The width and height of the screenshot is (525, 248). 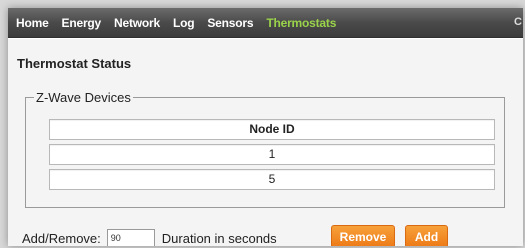 What do you see at coordinates (74, 63) in the screenshot?
I see `page-title: Thermostat Status` at bounding box center [74, 63].